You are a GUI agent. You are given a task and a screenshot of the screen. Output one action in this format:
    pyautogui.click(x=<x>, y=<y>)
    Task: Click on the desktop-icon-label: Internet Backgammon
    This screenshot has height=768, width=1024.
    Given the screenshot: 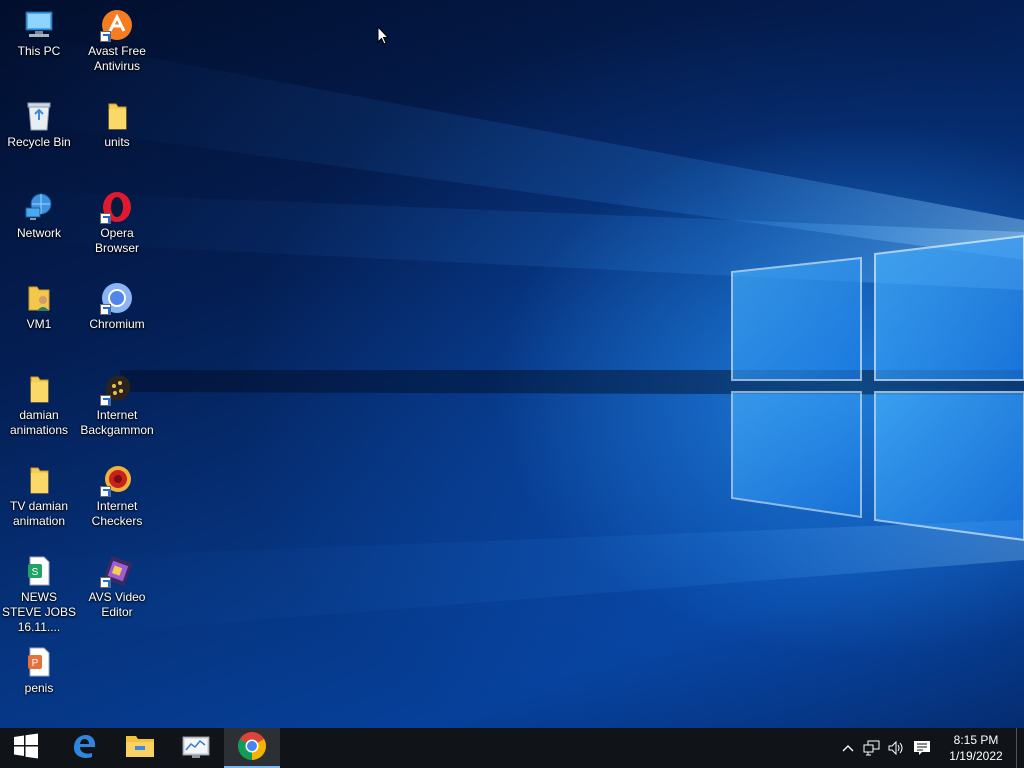 What is the action you would take?
    pyautogui.click(x=117, y=422)
    